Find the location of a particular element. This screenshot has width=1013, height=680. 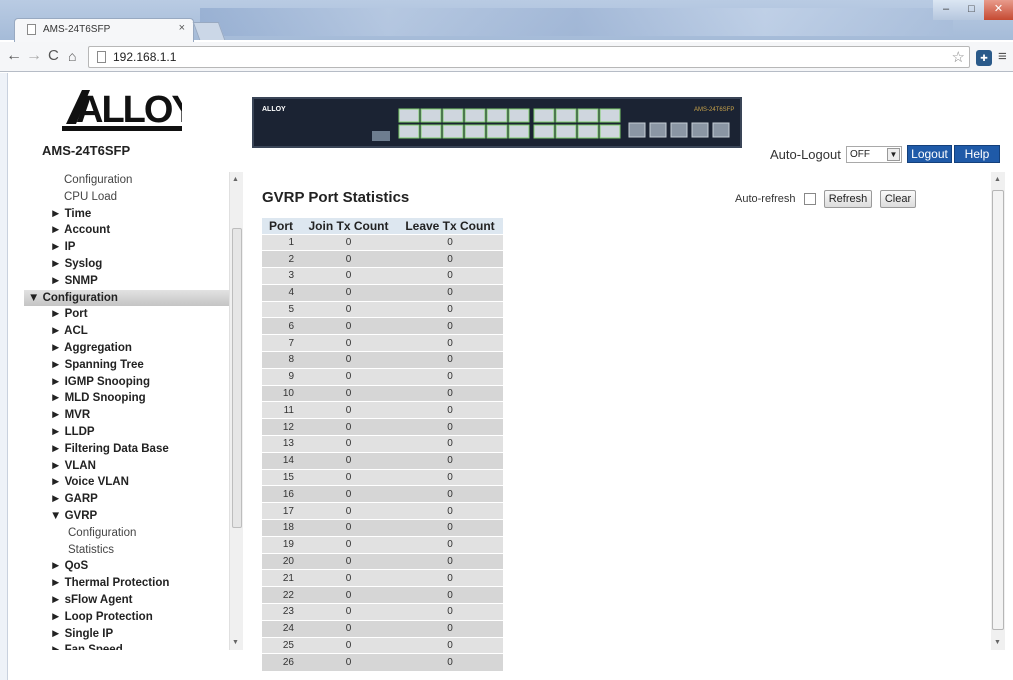

sidebar-item: CPU Load is located at coordinates (126, 197).